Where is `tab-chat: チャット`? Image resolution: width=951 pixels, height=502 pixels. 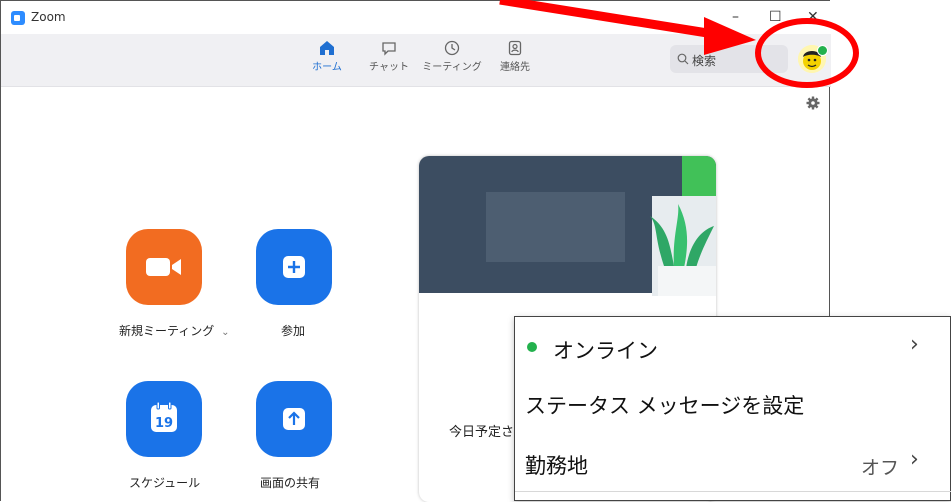 tab-chat: チャット is located at coordinates (389, 56).